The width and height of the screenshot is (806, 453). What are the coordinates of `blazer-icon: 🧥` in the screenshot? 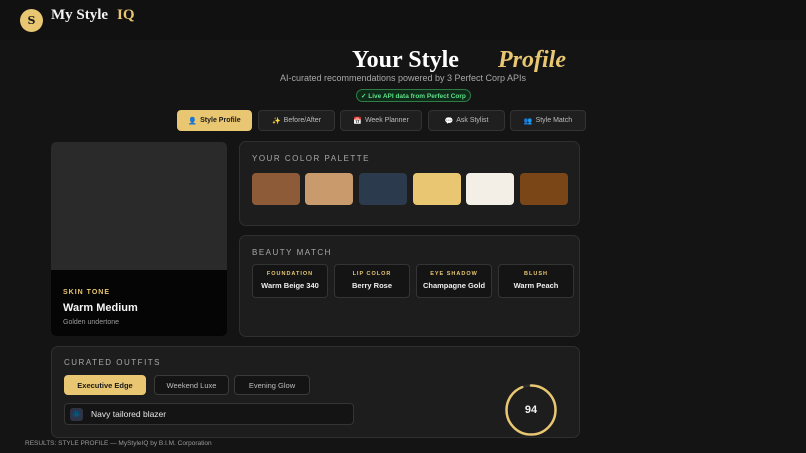 It's located at (76, 414).